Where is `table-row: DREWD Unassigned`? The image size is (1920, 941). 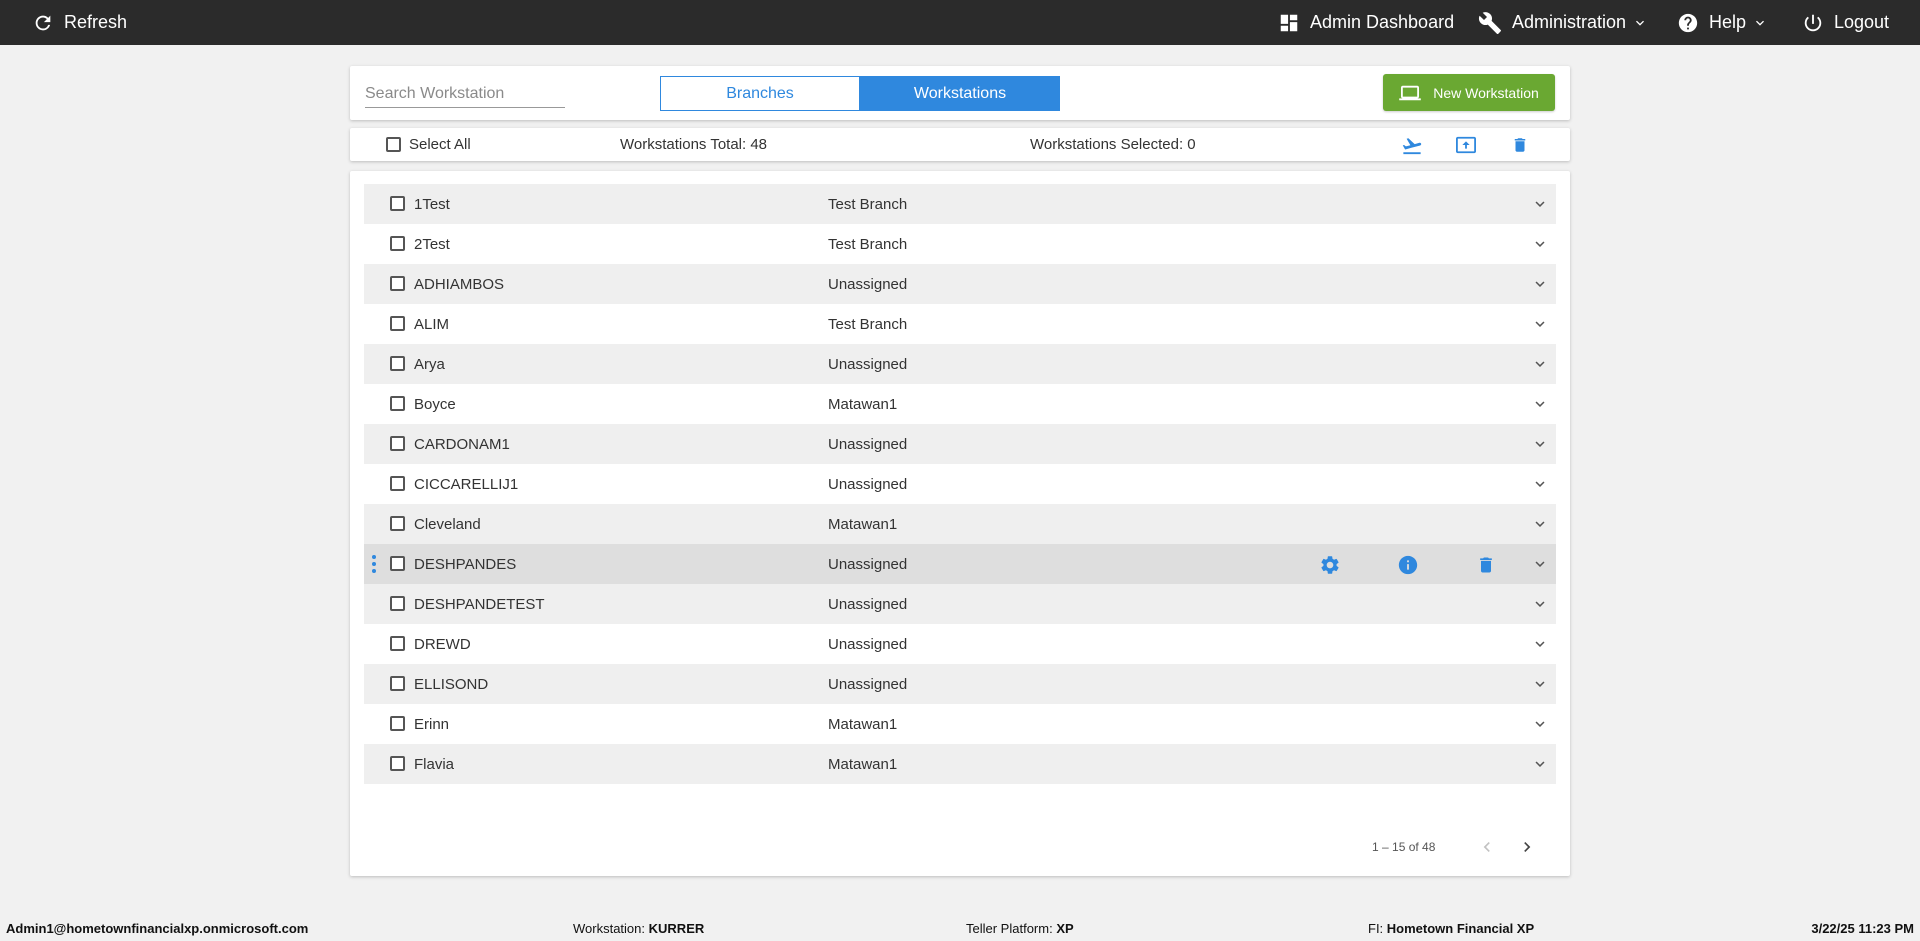
table-row: DREWD Unassigned is located at coordinates (960, 644).